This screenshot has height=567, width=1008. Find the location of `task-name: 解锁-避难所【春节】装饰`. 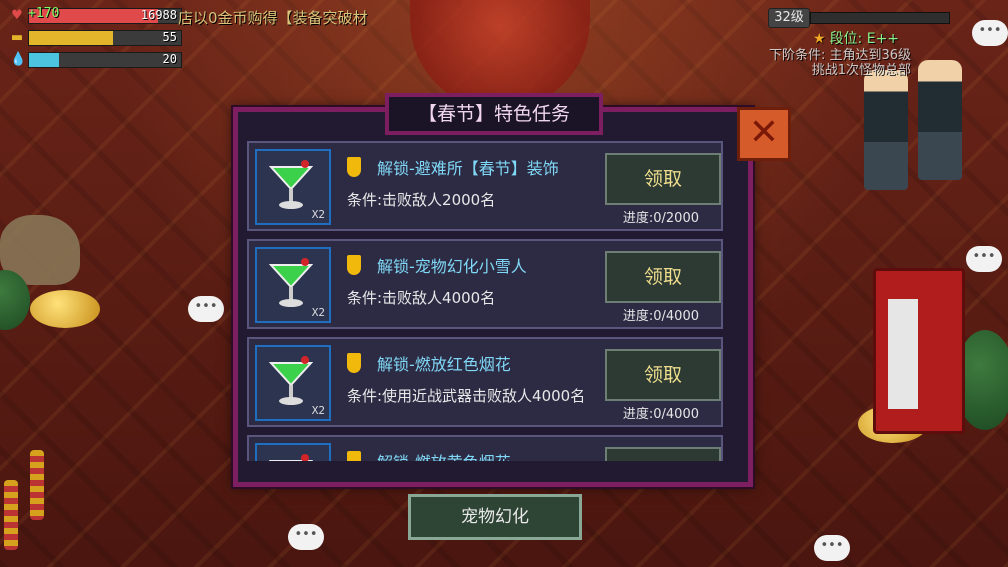

task-name: 解锁-避难所【春节】装饰 is located at coordinates (468, 168).